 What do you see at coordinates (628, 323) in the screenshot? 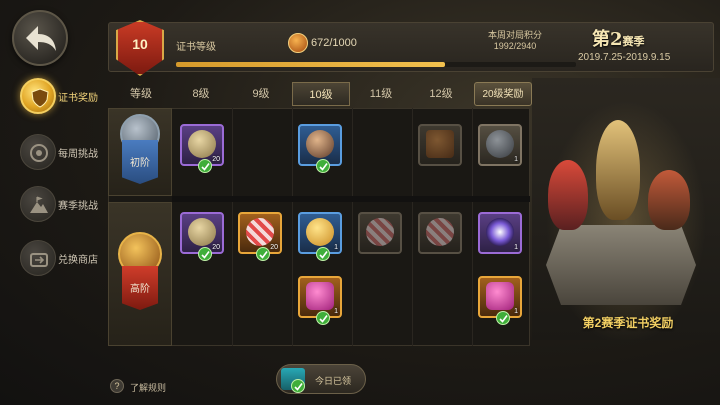
I see `season-reward-label: 第2赛季证书奖励` at bounding box center [628, 323].